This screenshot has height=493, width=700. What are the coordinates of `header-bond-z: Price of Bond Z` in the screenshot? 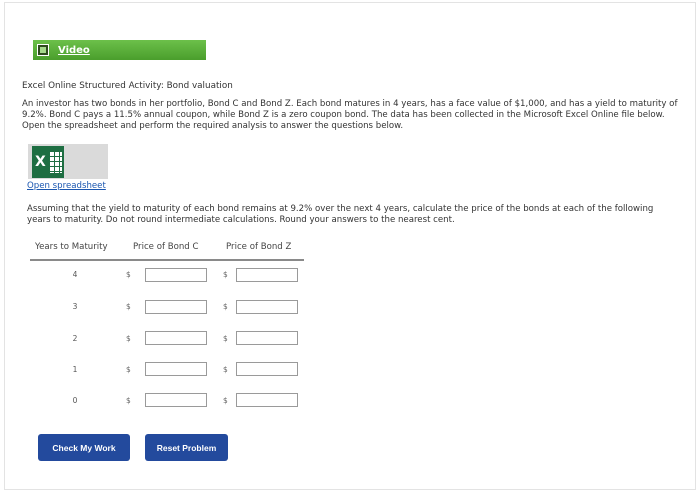 It's located at (259, 247).